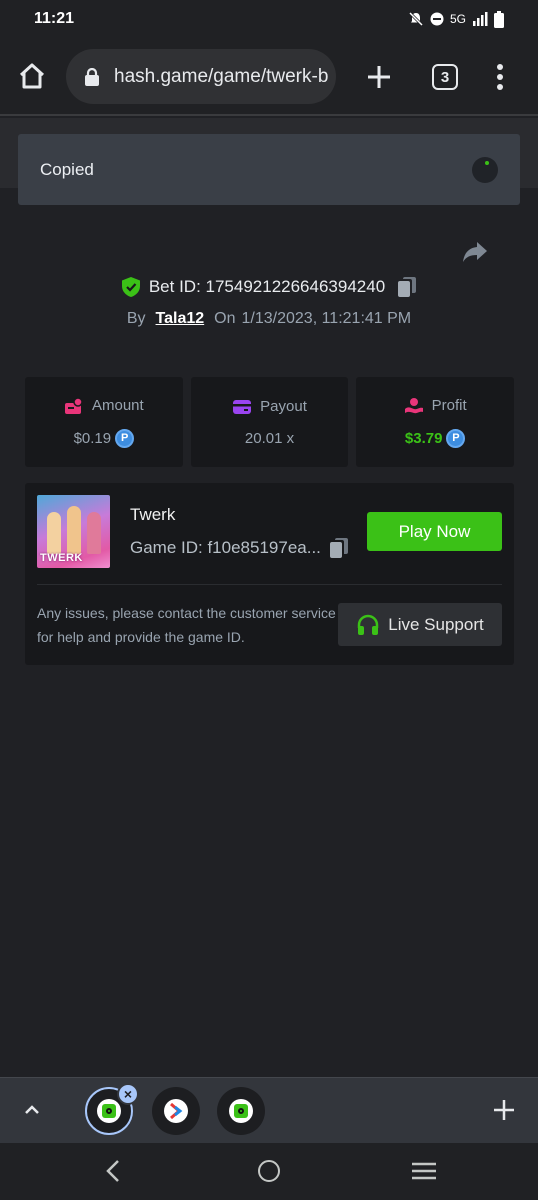 Image resolution: width=538 pixels, height=1200 pixels. Describe the element at coordinates (92, 76) in the screenshot. I see `lock-icon` at that location.